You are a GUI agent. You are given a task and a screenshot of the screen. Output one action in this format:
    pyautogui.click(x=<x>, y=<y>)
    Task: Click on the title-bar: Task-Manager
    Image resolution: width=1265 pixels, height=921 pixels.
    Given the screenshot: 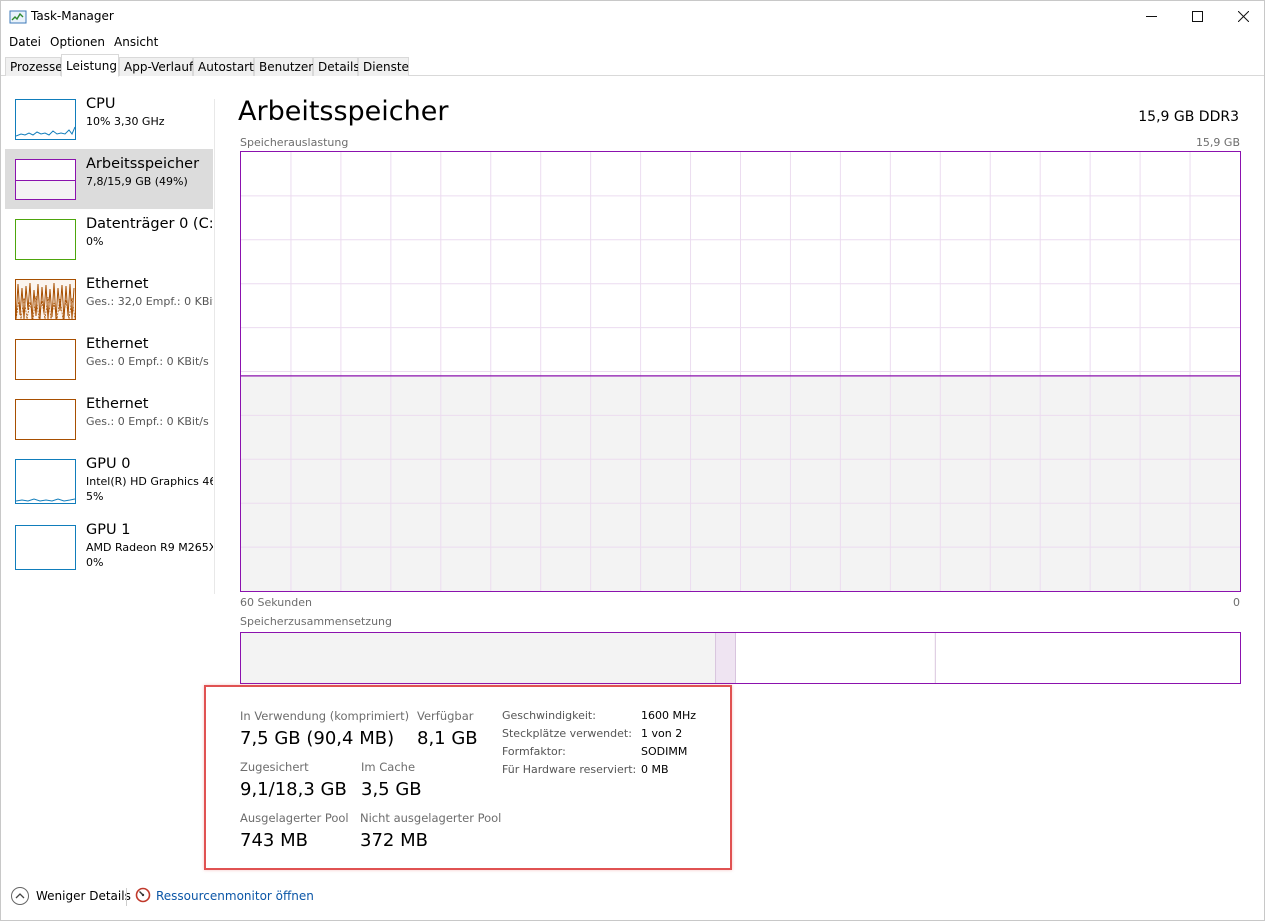 What is the action you would take?
    pyautogui.click(x=632, y=17)
    